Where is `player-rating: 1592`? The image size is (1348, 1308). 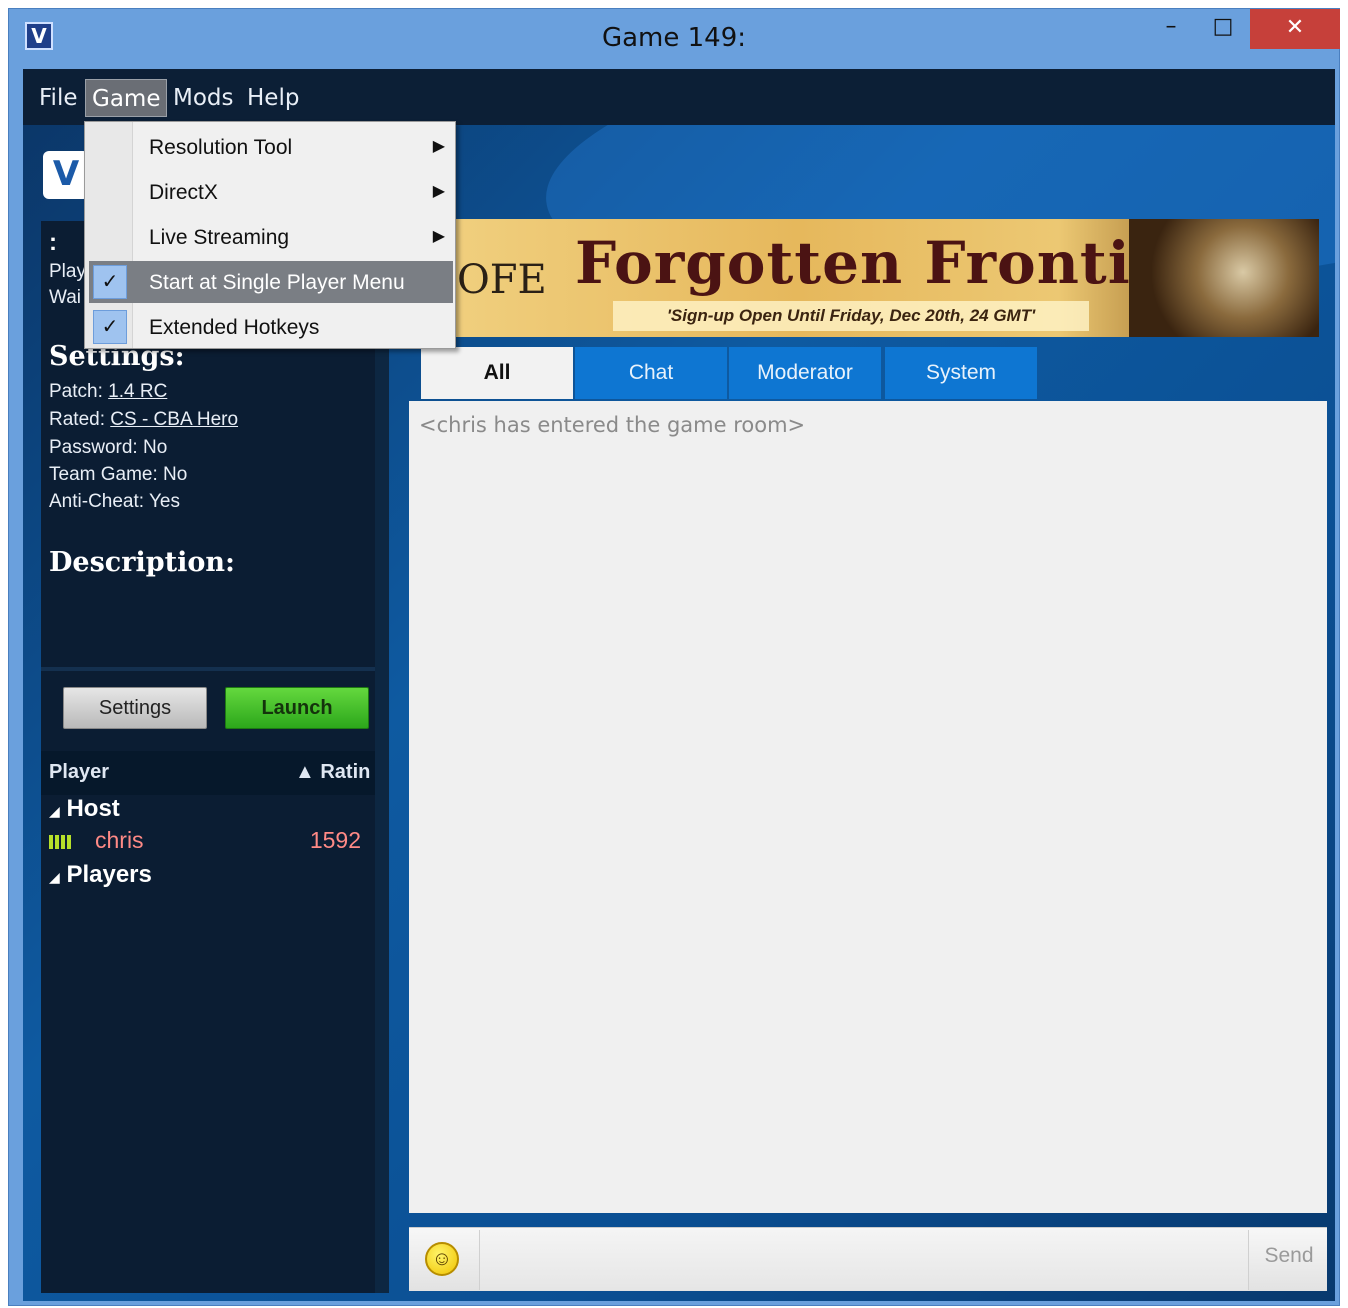 player-rating: 1592 is located at coordinates (335, 840).